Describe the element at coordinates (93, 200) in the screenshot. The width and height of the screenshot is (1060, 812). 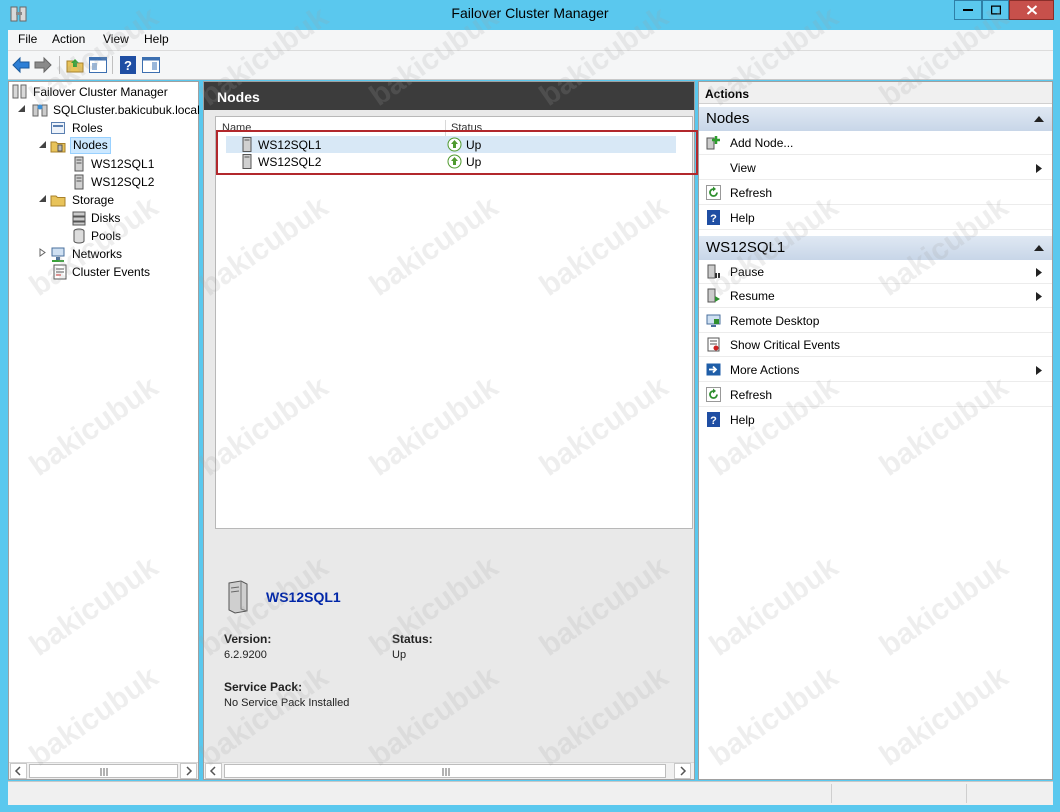
I see `tree-label: Storage` at that location.